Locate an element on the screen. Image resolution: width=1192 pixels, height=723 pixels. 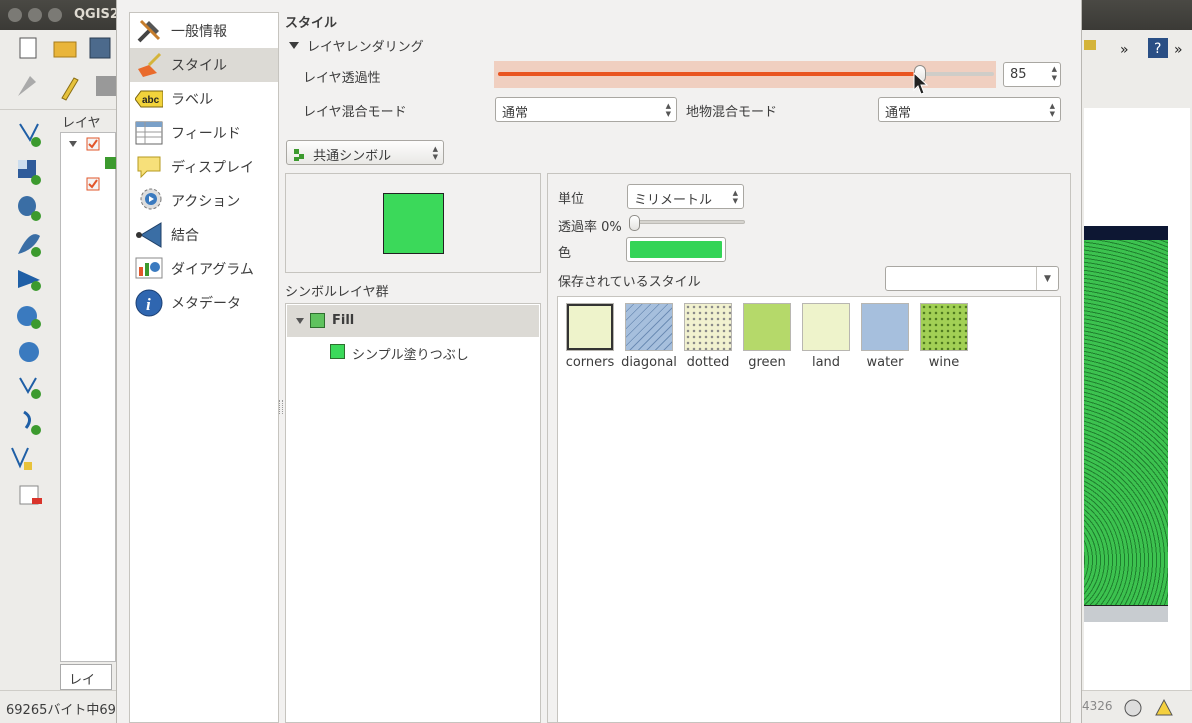
transparency-spinbox: 85 ▲ ▼ is located at coordinates (1032, 74).